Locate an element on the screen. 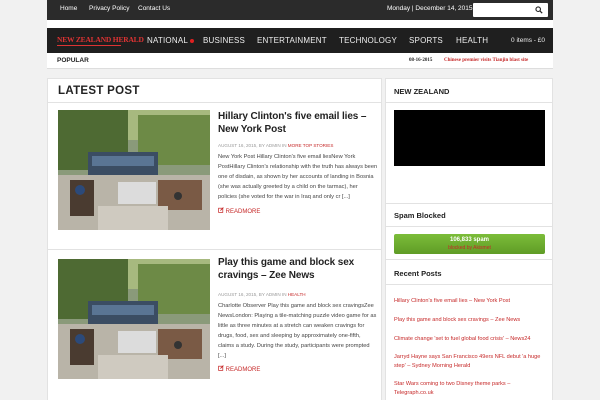 This screenshot has width=600, height=400. spam-count: 106,833 spam is located at coordinates (469, 240).